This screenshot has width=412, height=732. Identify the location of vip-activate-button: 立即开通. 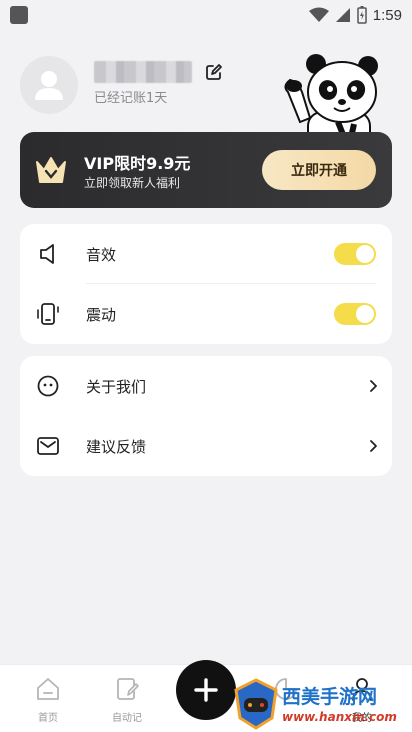
(319, 170).